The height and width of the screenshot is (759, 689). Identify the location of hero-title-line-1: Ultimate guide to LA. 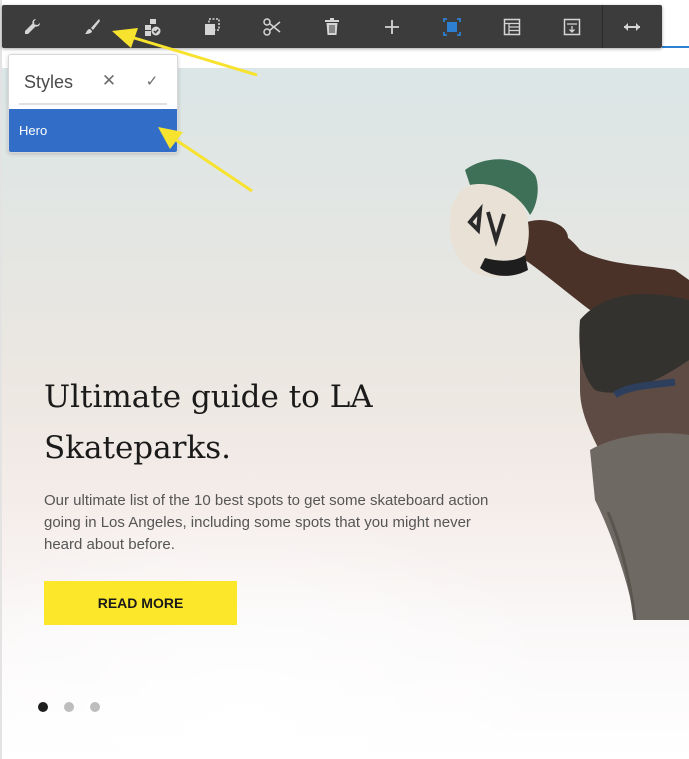
(208, 397).